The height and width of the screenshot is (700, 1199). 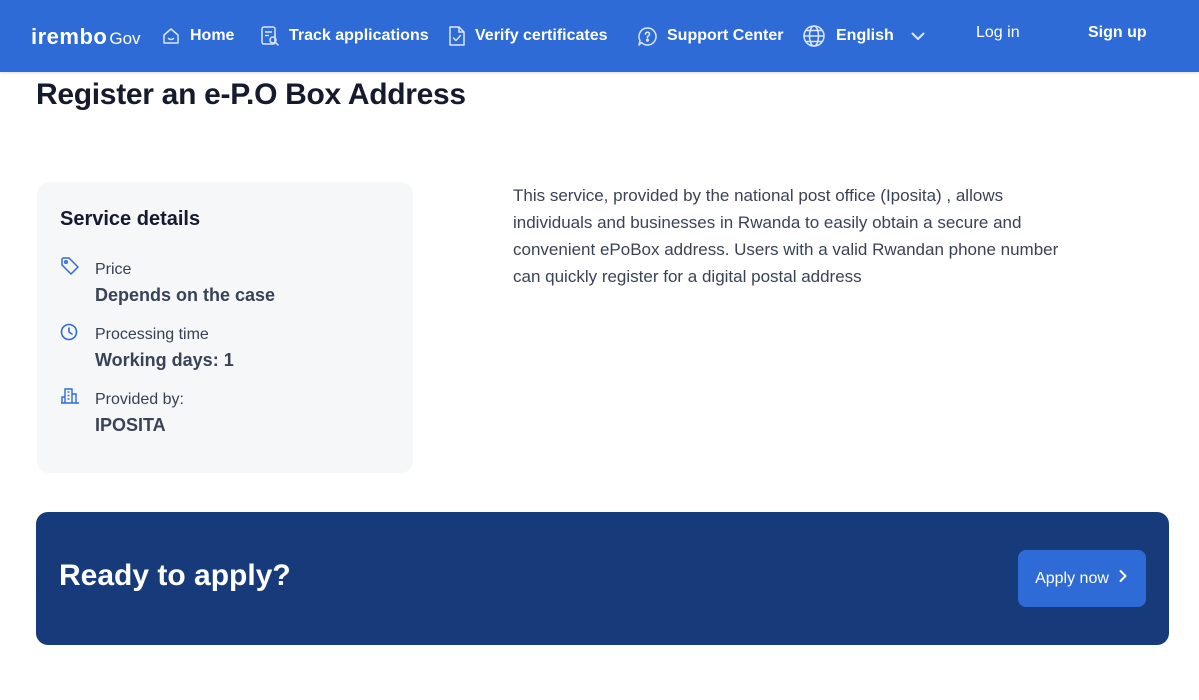 I want to click on logo-main-text: irembo, so click(x=69, y=36).